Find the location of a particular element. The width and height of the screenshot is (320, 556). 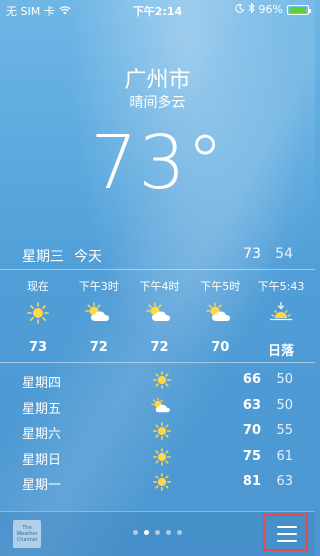

hourly-item: 下午4时 72 is located at coordinates (160, 318).